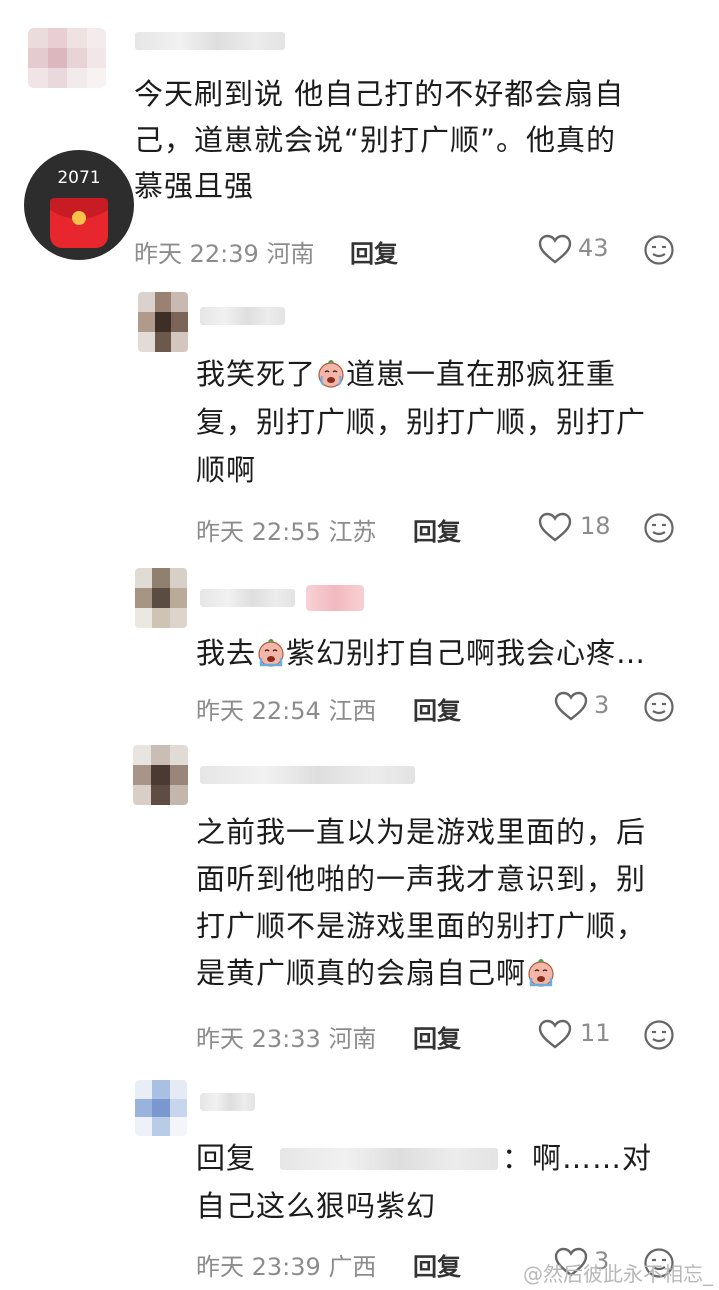 Image resolution: width=719 pixels, height=1290 pixels. I want to click on comment-time: 昨天 23:39 广西, so click(286, 1264).